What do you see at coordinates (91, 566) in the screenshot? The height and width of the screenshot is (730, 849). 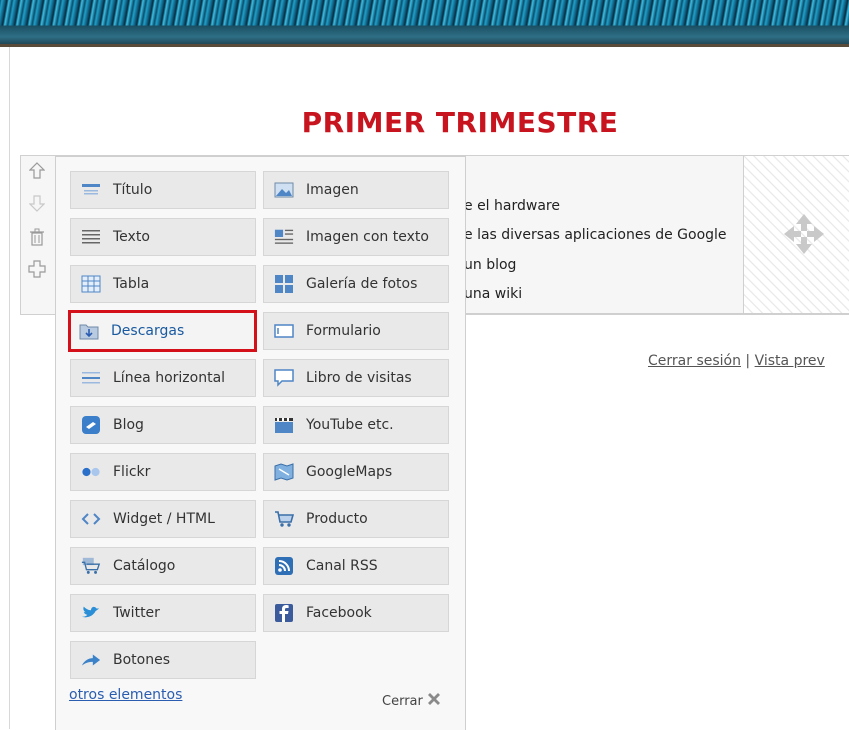 I see `catalog-icon` at bounding box center [91, 566].